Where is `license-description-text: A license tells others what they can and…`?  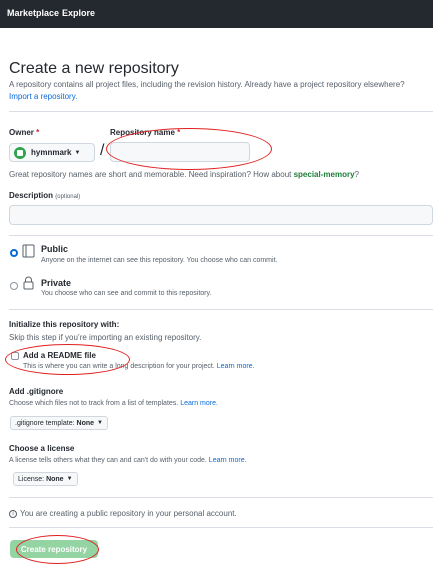 license-description-text: A license tells others what they can and… is located at coordinates (108, 460).